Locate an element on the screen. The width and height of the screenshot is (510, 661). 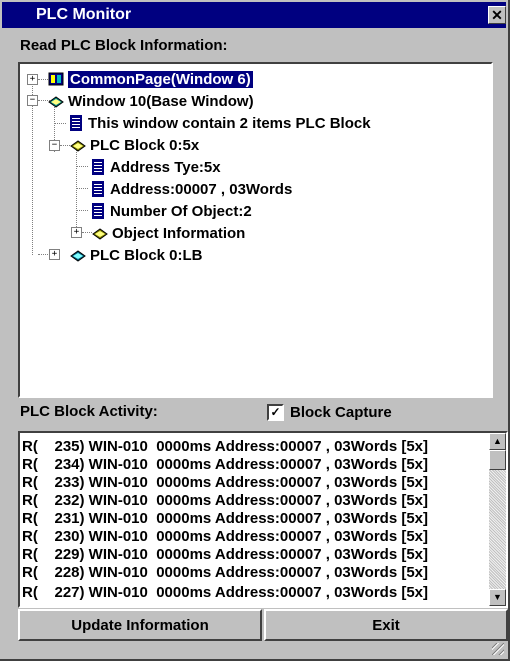
tree-node-label: Address Tye:5x is located at coordinates (165, 167).